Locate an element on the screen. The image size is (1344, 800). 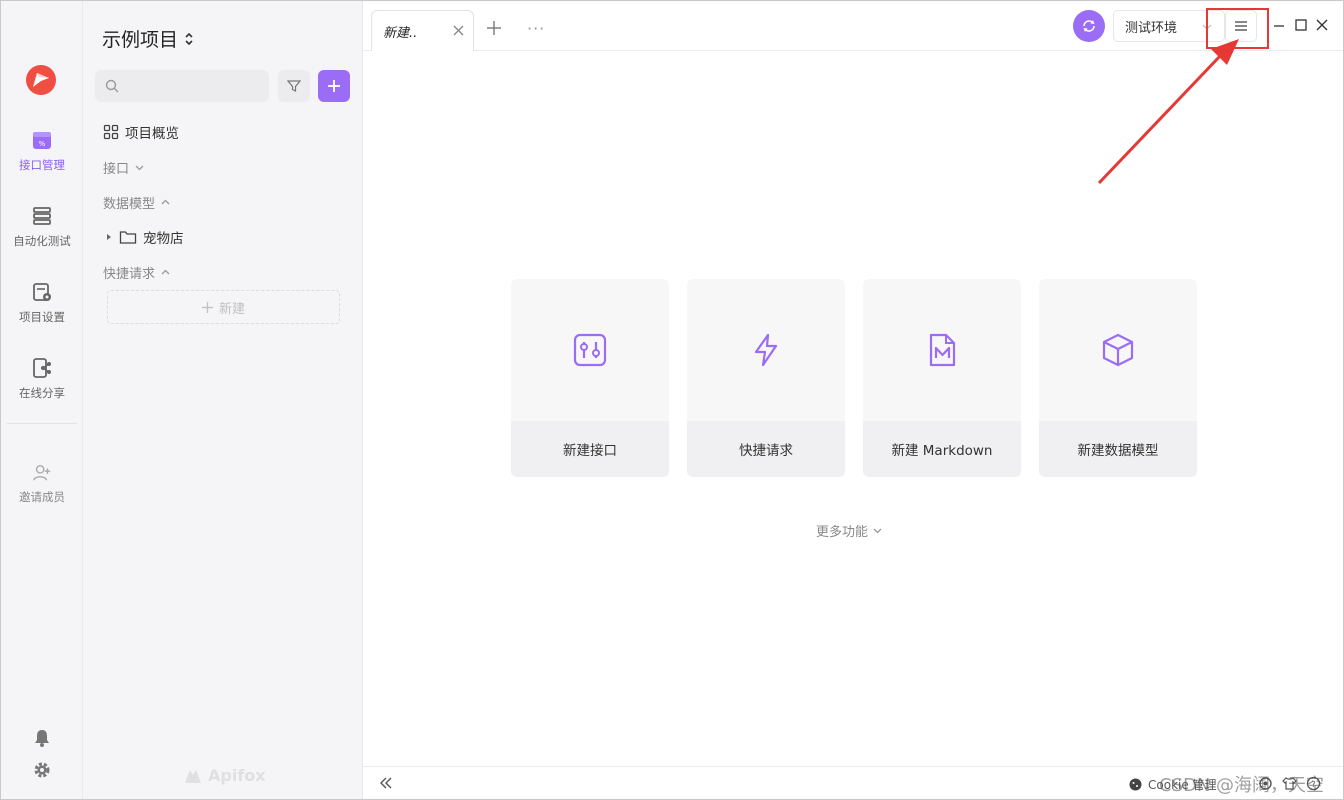
project-switcher: 示例项目 is located at coordinates (148, 38).